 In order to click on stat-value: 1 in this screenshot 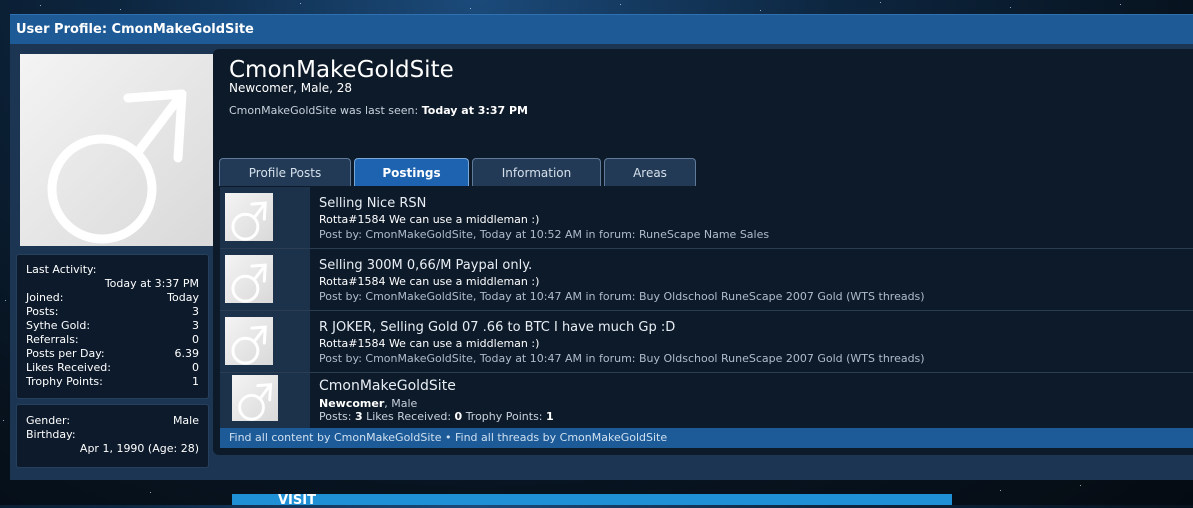, I will do `click(195, 381)`.